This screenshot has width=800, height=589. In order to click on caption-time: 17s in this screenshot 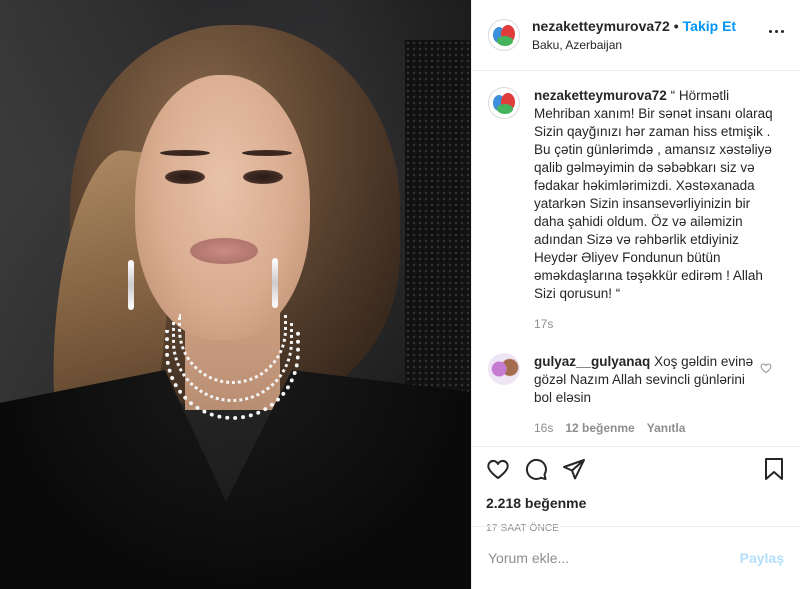, I will do `click(544, 324)`.